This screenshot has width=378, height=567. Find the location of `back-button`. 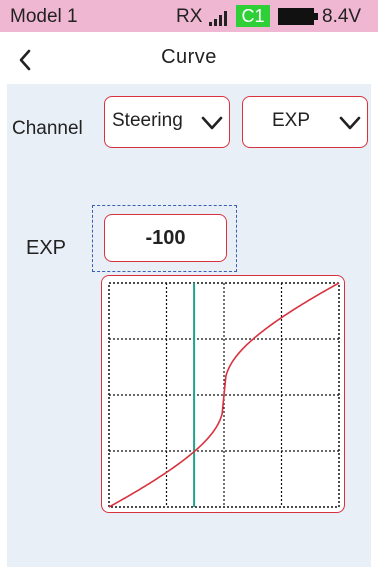

back-button is located at coordinates (26, 60).